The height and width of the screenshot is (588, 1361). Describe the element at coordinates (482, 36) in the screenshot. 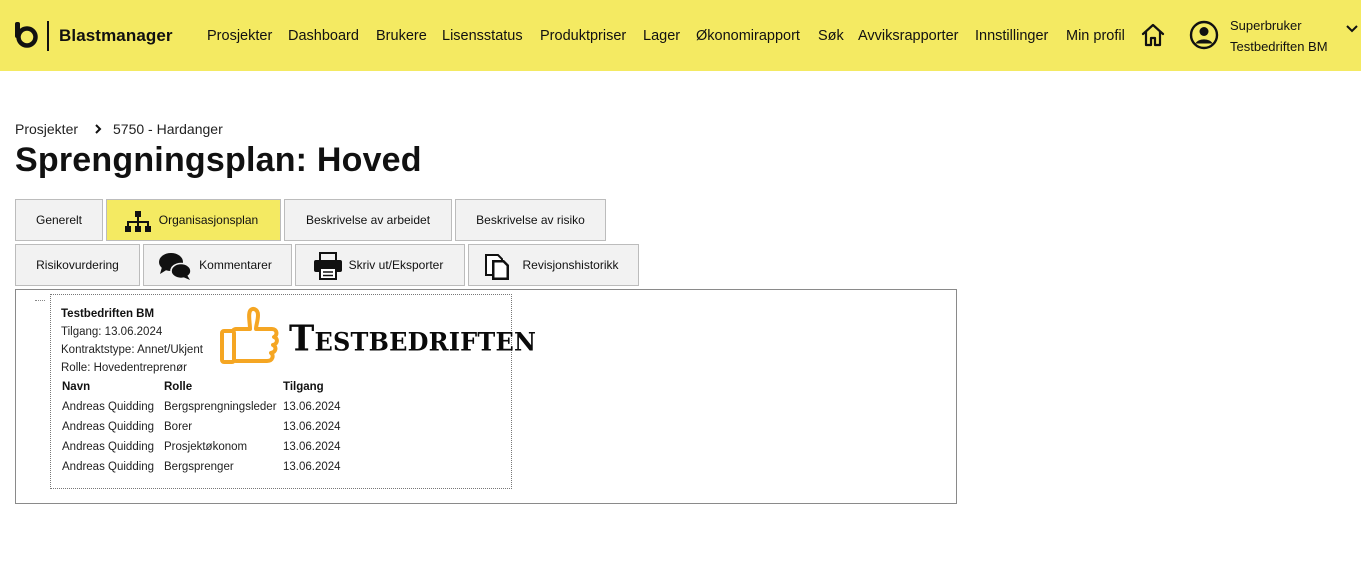

I see `nav-lisensstatus: Lisensstatus` at that location.